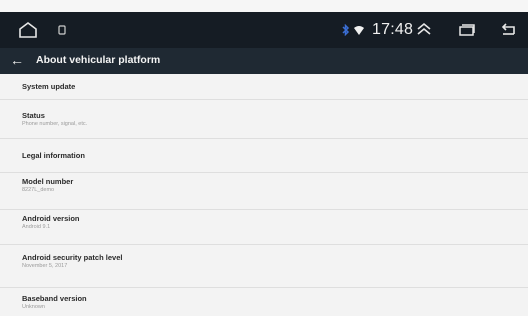 The height and width of the screenshot is (316, 528). Describe the element at coordinates (72, 257) in the screenshot. I see `list-item-title: Android security patch level` at that location.